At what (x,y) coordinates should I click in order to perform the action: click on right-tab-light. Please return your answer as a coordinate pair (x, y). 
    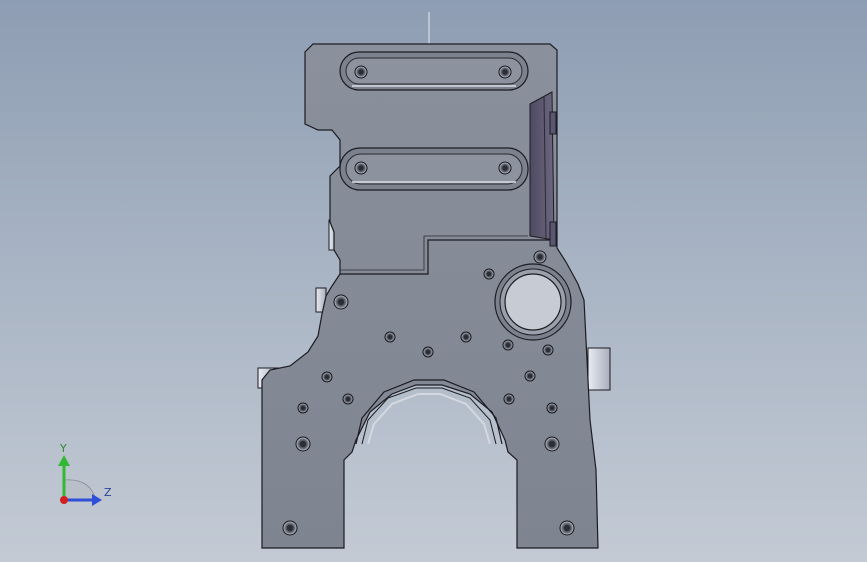
    Looking at the image, I should click on (599, 369).